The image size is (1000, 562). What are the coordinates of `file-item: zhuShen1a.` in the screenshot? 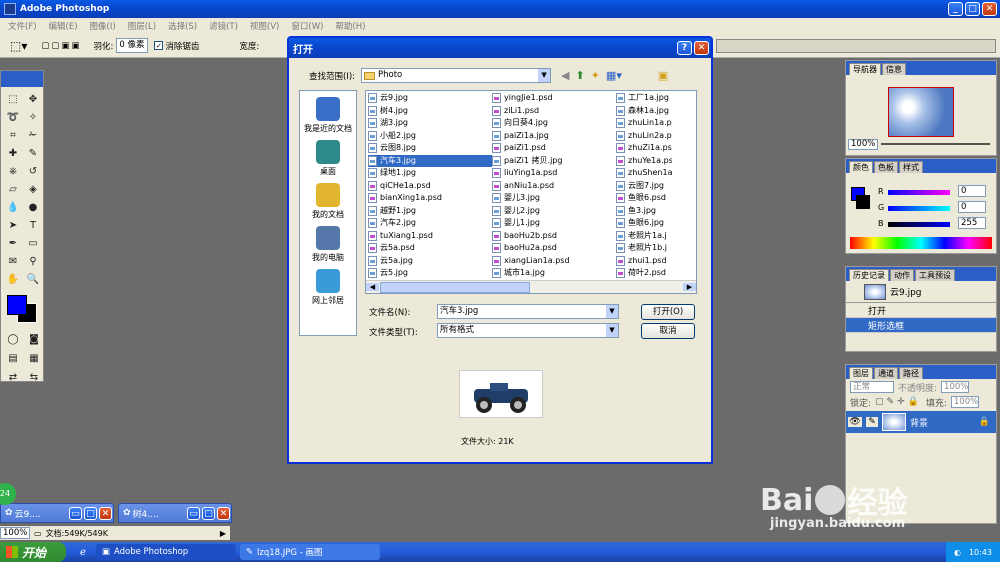 It's located at (644, 173).